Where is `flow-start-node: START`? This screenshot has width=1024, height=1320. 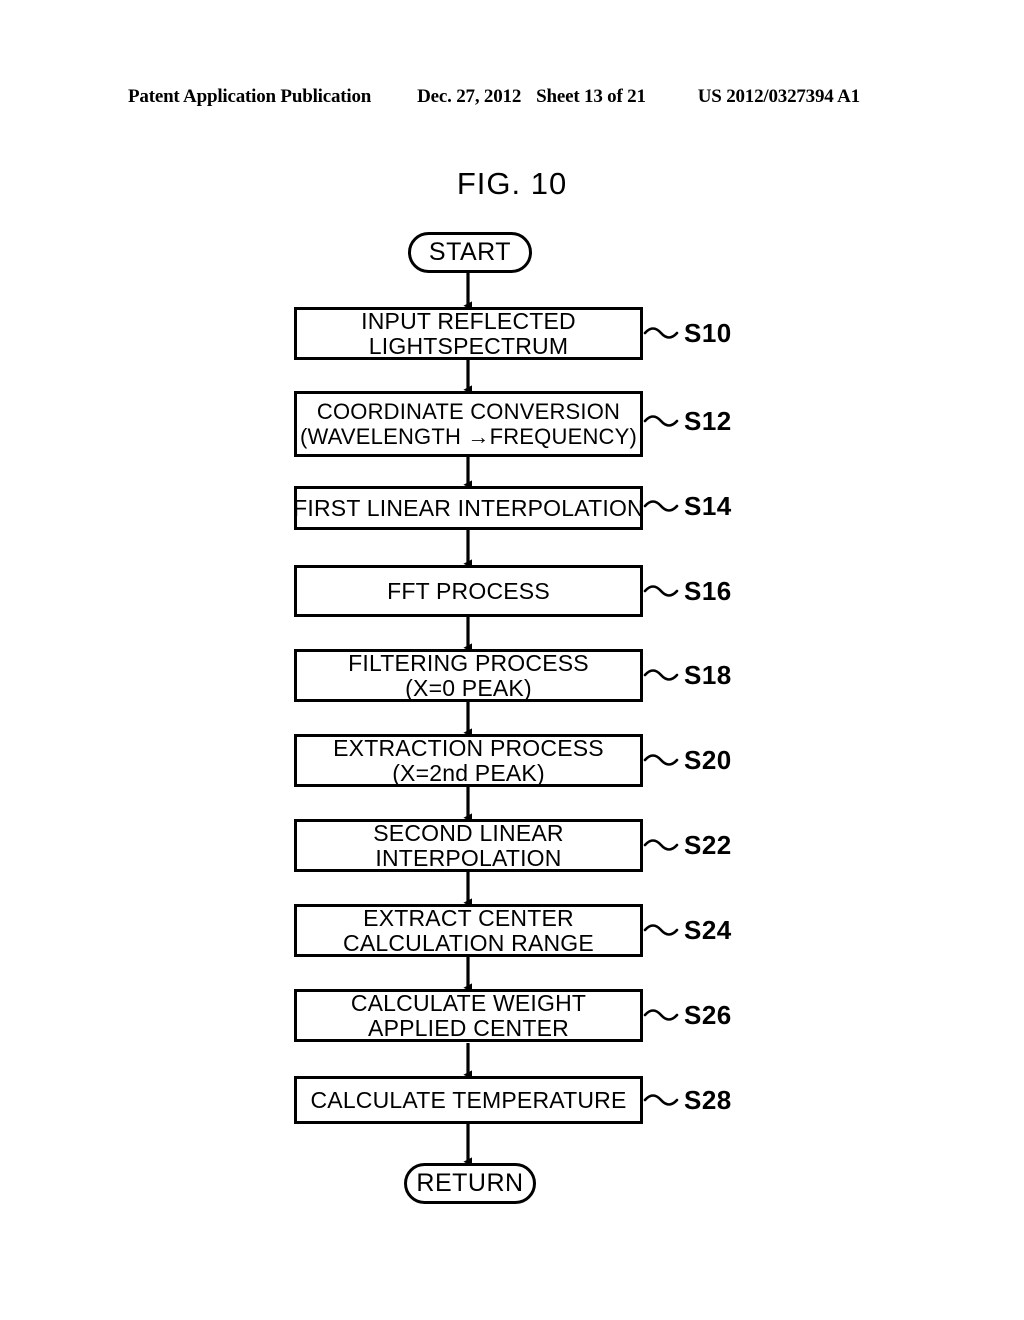 flow-start-node: START is located at coordinates (470, 252).